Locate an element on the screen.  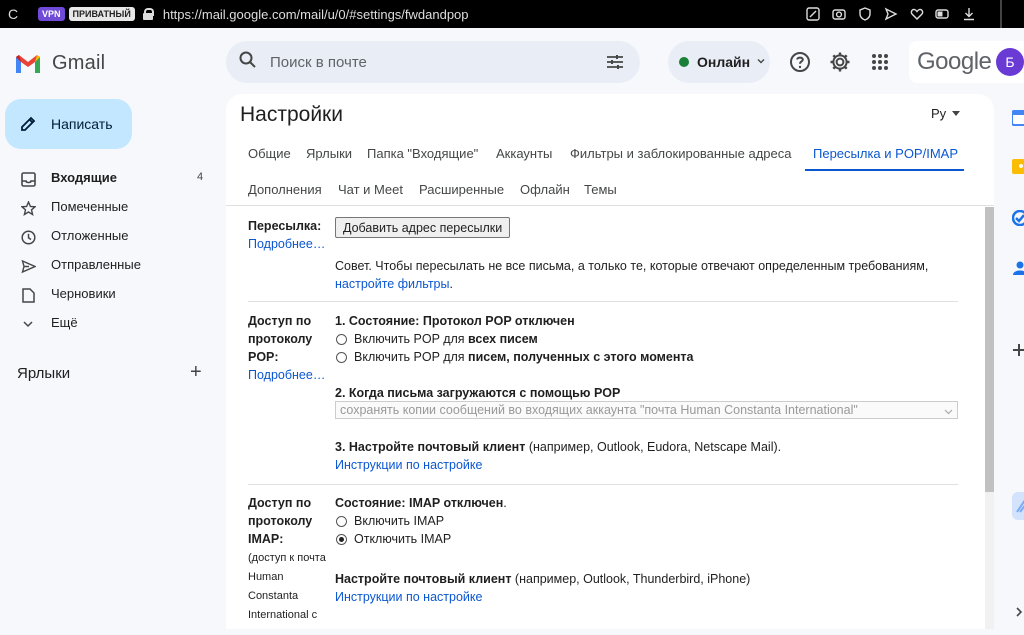
sidebar-item-sent: Отправленные is located at coordinates (110, 265).